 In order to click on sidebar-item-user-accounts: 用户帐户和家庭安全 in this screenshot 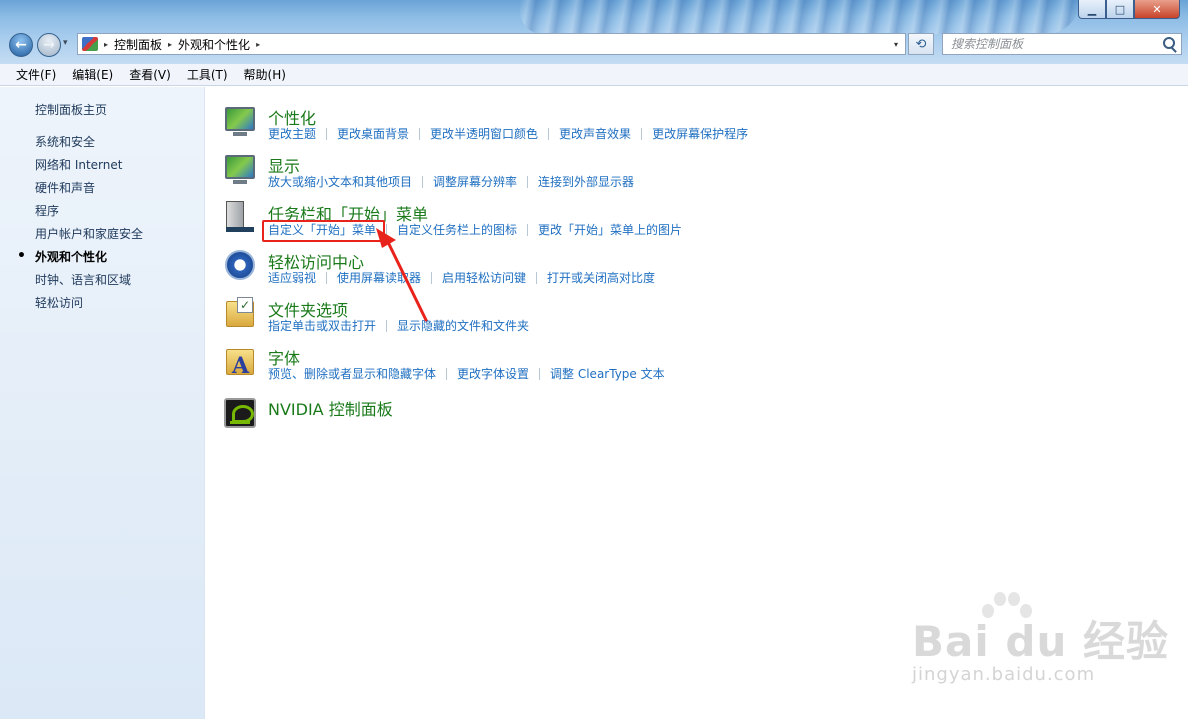, I will do `click(102, 237)`.